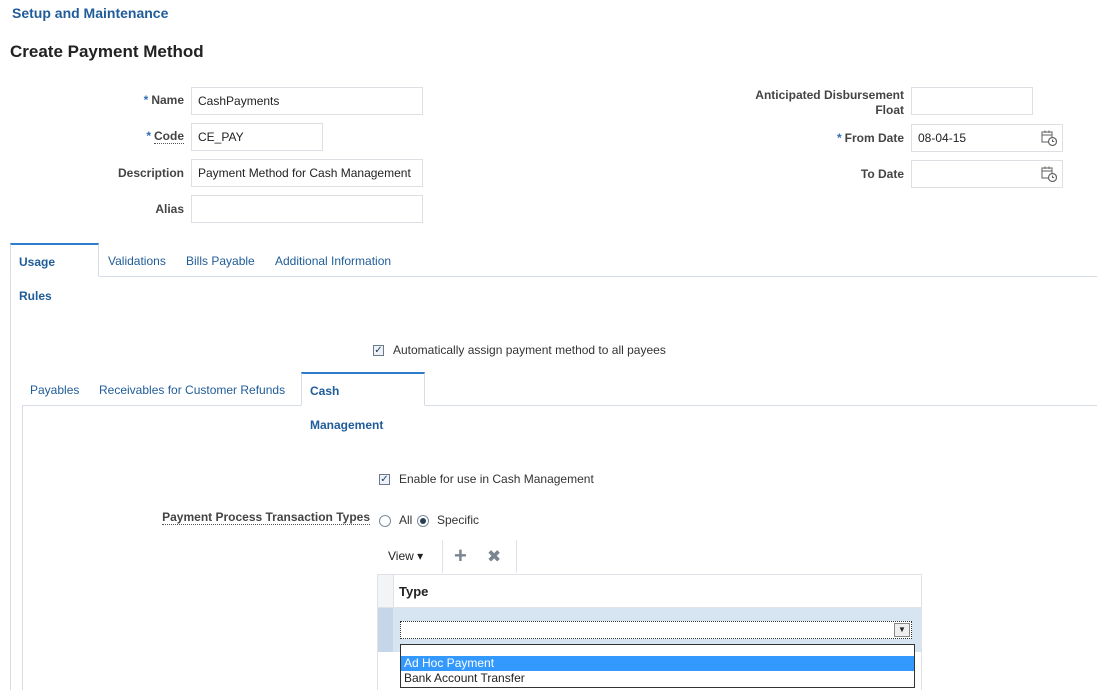  Describe the element at coordinates (423, 521) in the screenshot. I see `radio-specific` at that location.